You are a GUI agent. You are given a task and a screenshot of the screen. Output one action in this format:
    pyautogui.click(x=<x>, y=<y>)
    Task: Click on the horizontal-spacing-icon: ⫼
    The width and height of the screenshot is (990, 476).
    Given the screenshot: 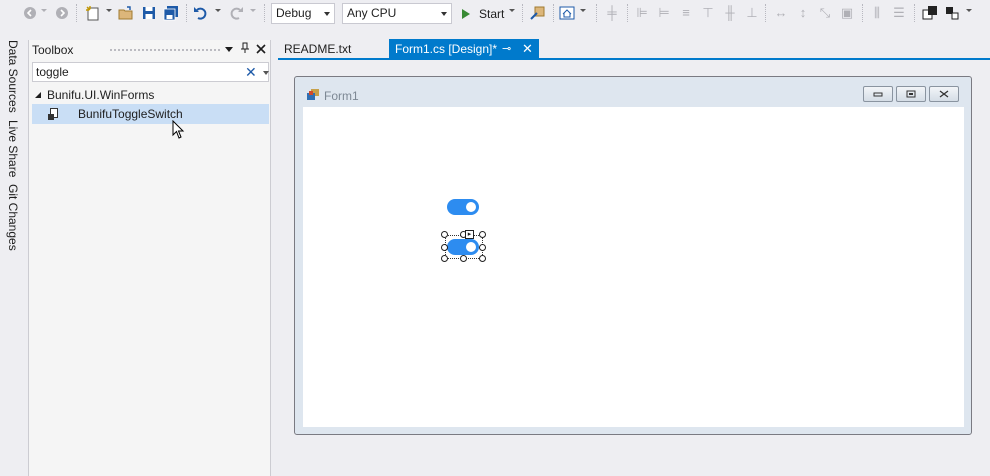 What is the action you would take?
    pyautogui.click(x=877, y=13)
    